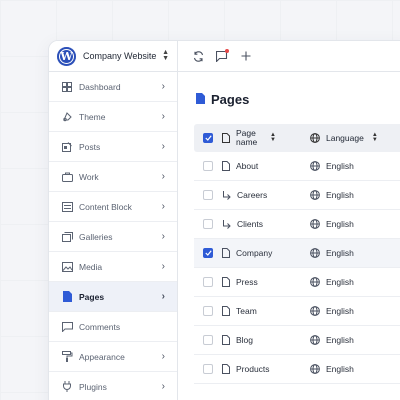  I want to click on table-header: Page name ▲ ▼ Language ▲ ▼, so click(297, 138).